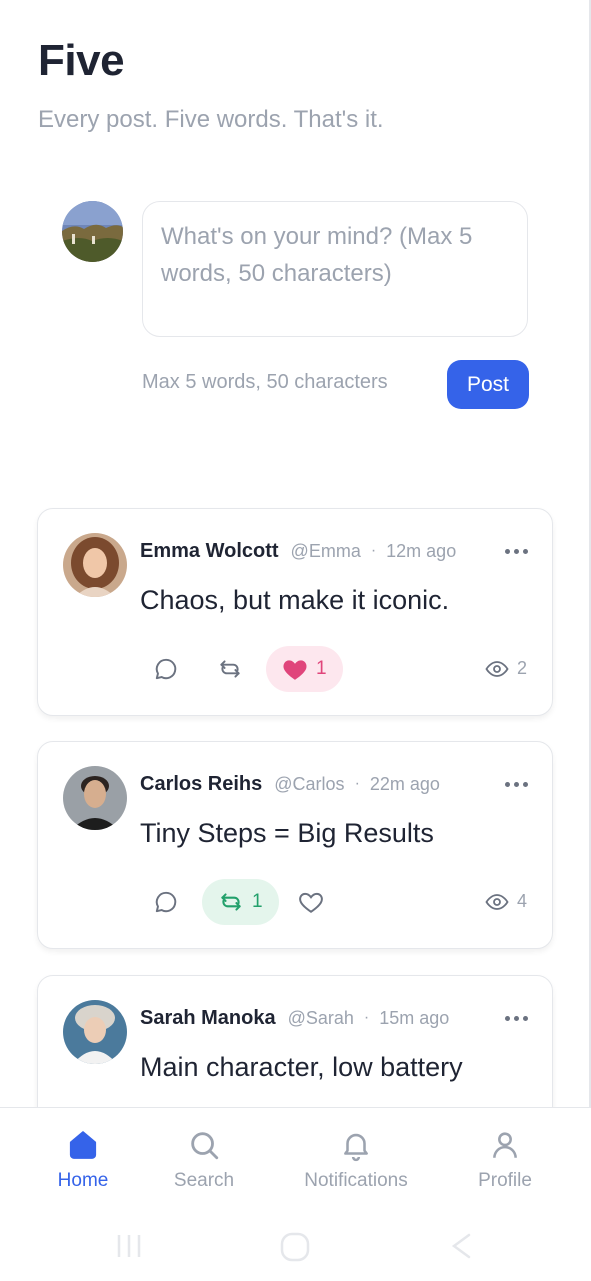  What do you see at coordinates (356, 1180) in the screenshot?
I see `nav-notifications-label: Notifications` at bounding box center [356, 1180].